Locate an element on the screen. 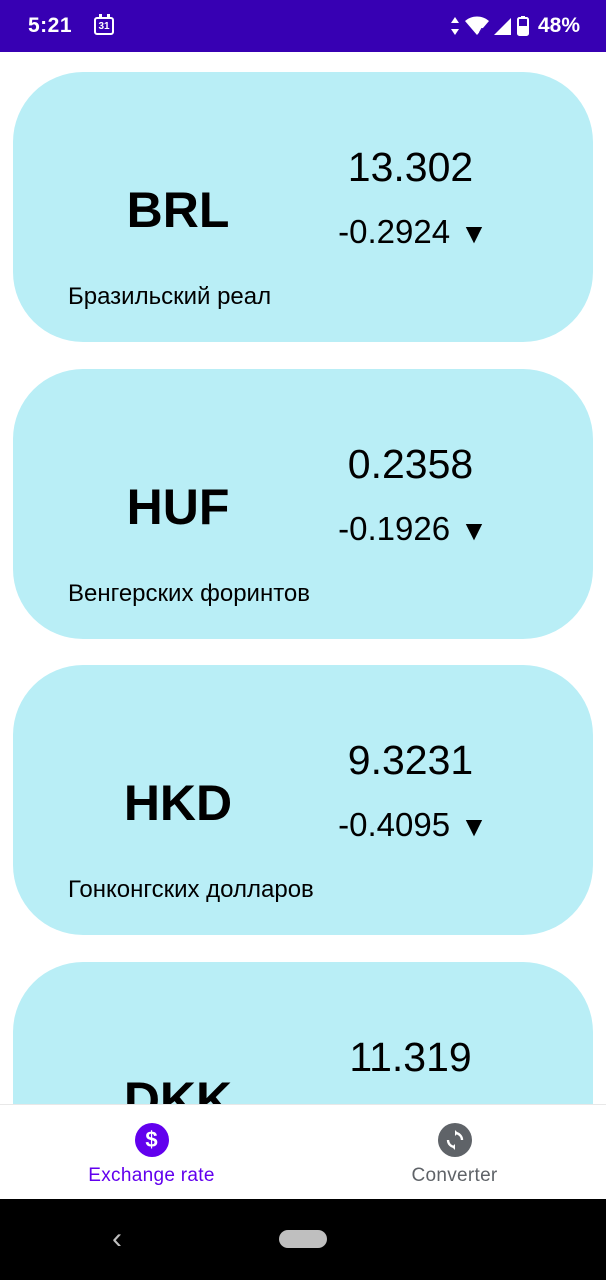  dollar-icon: $ is located at coordinates (151, 1140).